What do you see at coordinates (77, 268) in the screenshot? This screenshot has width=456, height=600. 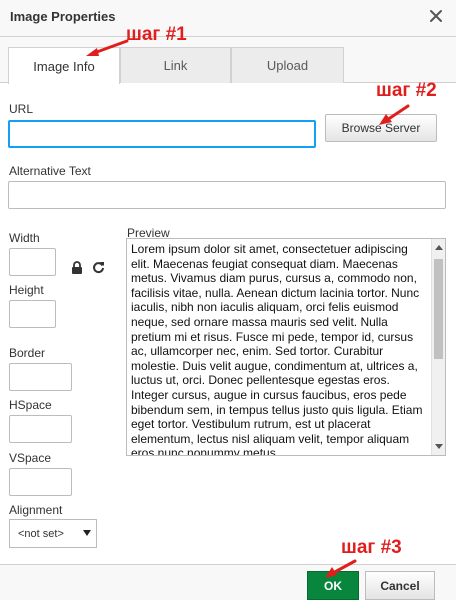 I see `lock-icon` at bounding box center [77, 268].